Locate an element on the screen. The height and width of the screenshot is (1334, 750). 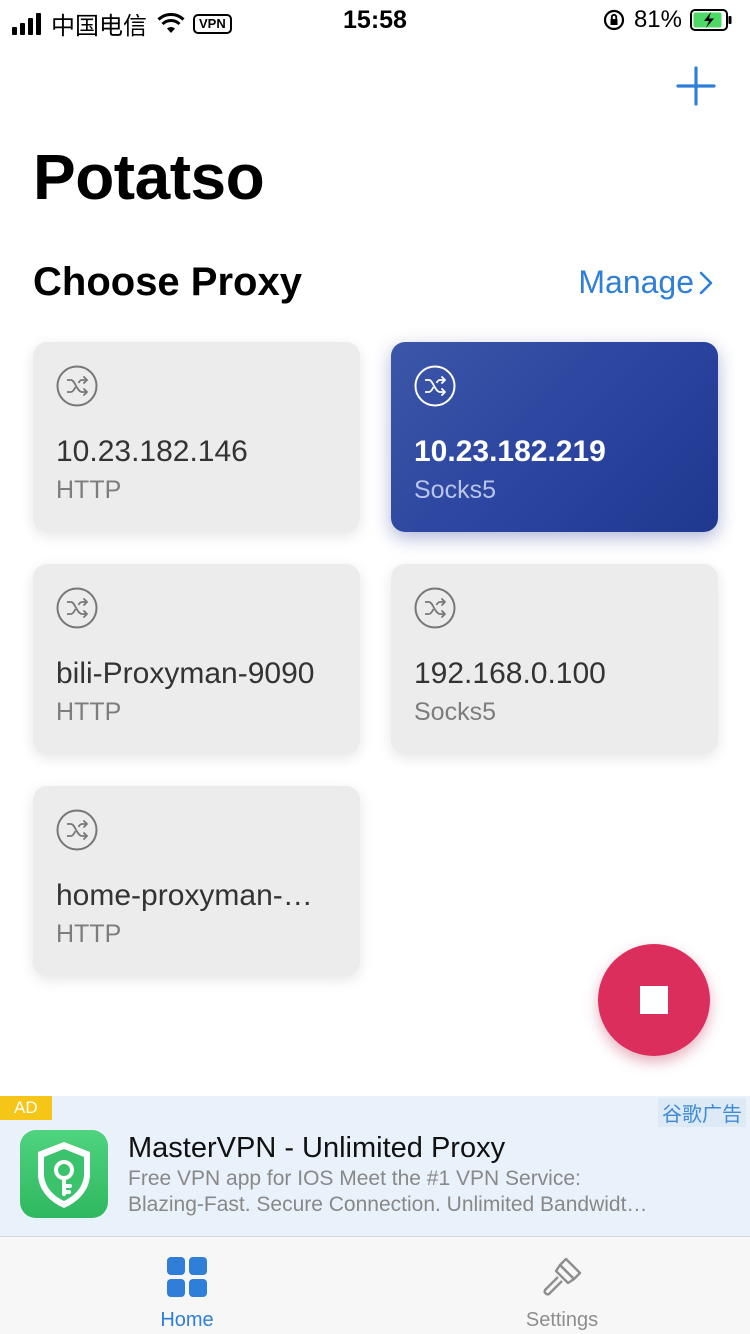
proxy-card: 10.23.182.219 Socks5 is located at coordinates (554, 437).